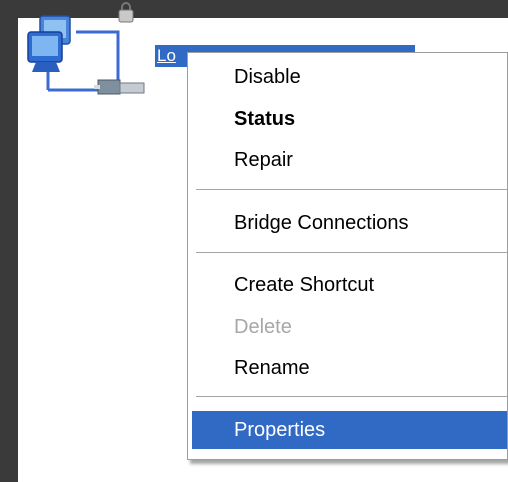  I want to click on menu-item-disable: Disable, so click(349, 77).